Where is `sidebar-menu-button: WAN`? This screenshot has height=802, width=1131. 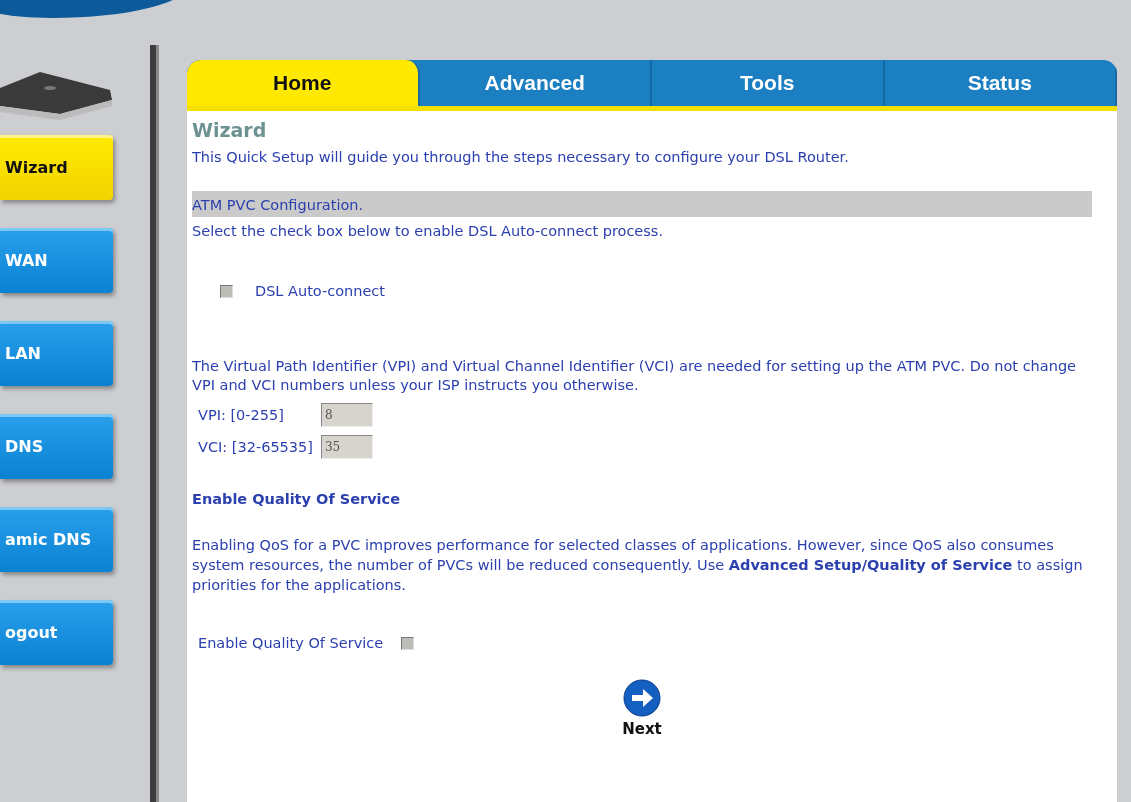 sidebar-menu-button: WAN is located at coordinates (56, 260).